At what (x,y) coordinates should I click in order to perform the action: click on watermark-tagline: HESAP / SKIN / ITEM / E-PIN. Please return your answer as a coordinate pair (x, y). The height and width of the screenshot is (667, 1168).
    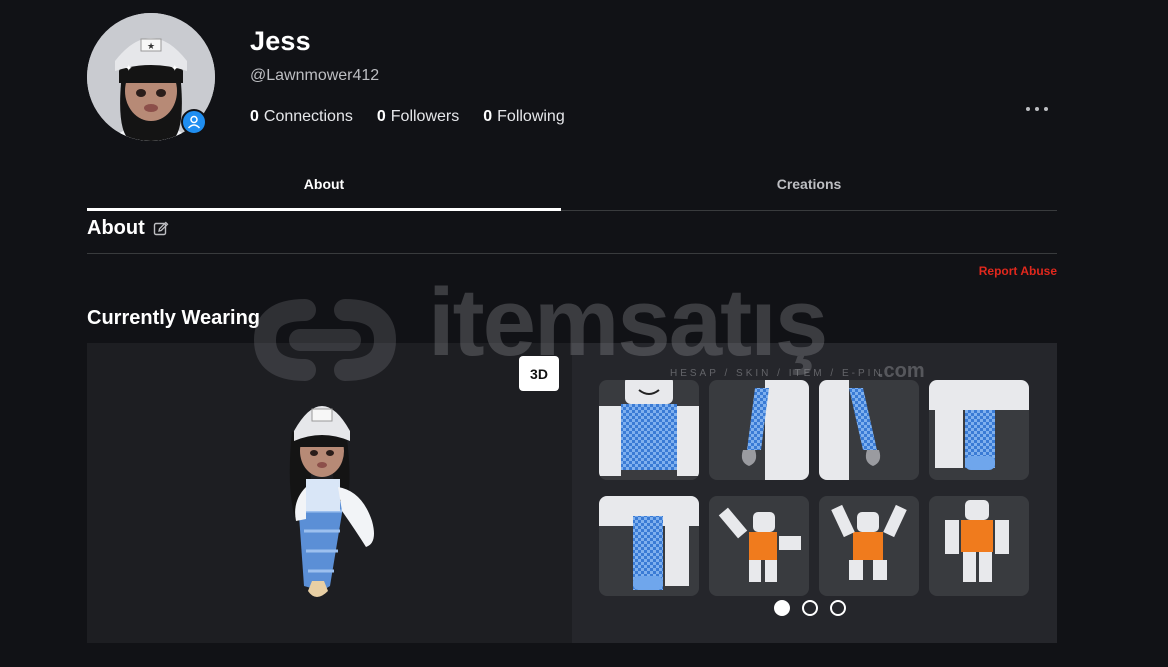
    Looking at the image, I should click on (777, 373).